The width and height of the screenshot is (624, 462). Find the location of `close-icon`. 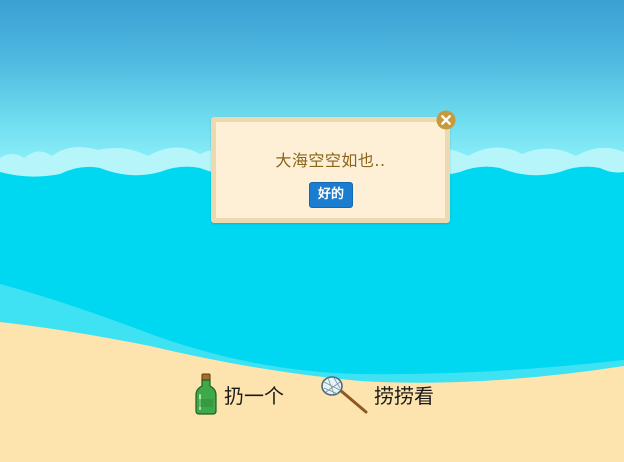

close-icon is located at coordinates (446, 120).